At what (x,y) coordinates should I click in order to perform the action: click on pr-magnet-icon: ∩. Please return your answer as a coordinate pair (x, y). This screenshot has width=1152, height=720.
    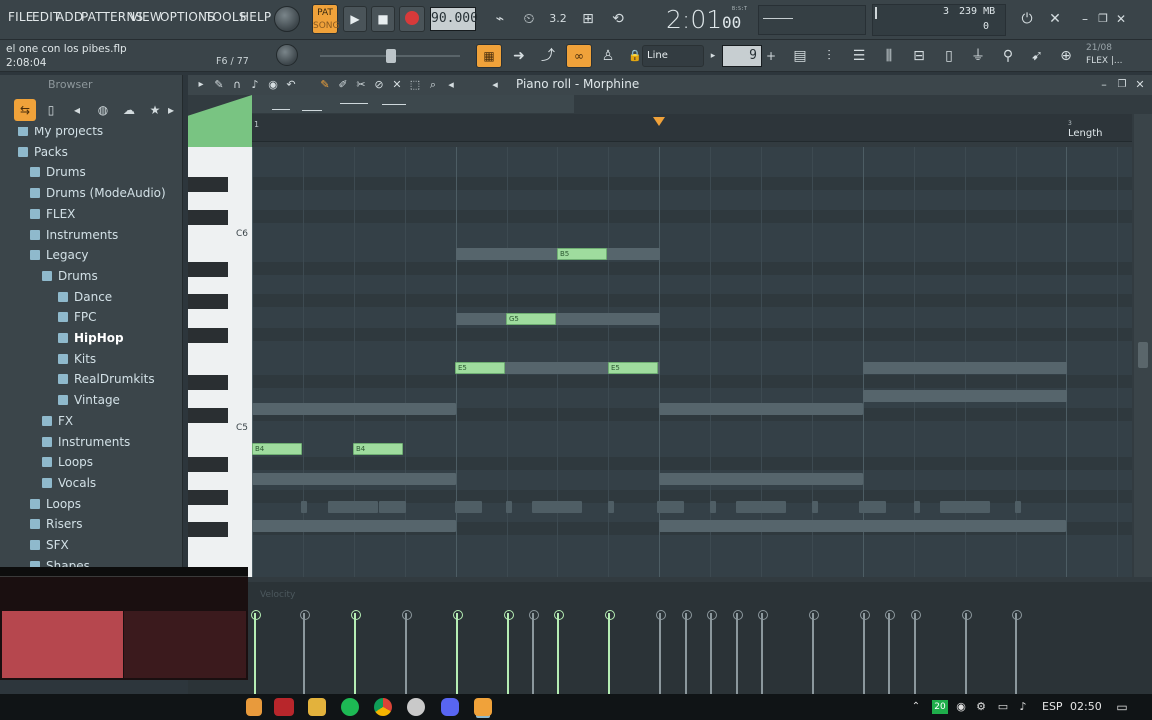
    Looking at the image, I should click on (237, 85).